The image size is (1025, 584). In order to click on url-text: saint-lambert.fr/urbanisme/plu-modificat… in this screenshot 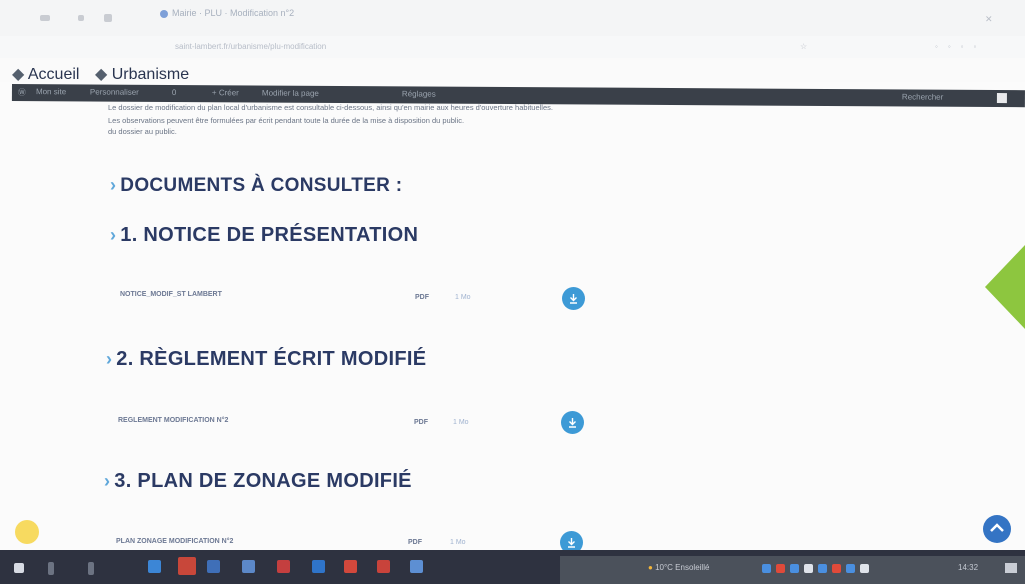, I will do `click(250, 46)`.